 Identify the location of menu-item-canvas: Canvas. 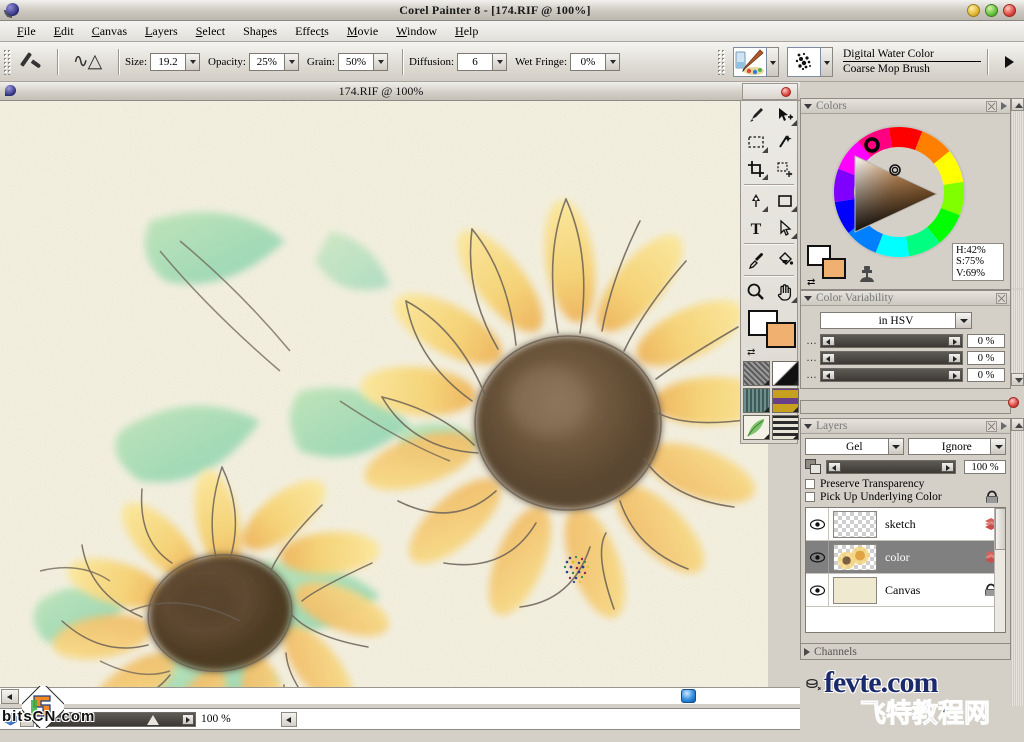
(109, 31).